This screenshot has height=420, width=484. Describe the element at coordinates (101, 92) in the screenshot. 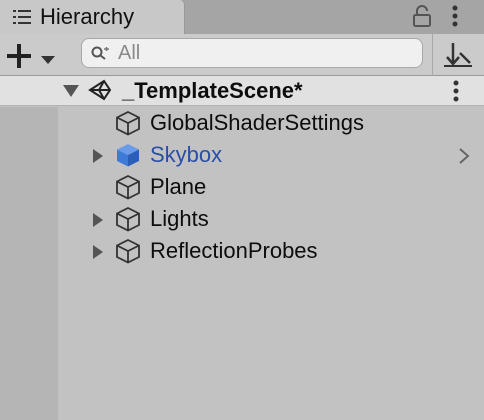

I see `unity-scene-icon` at that location.